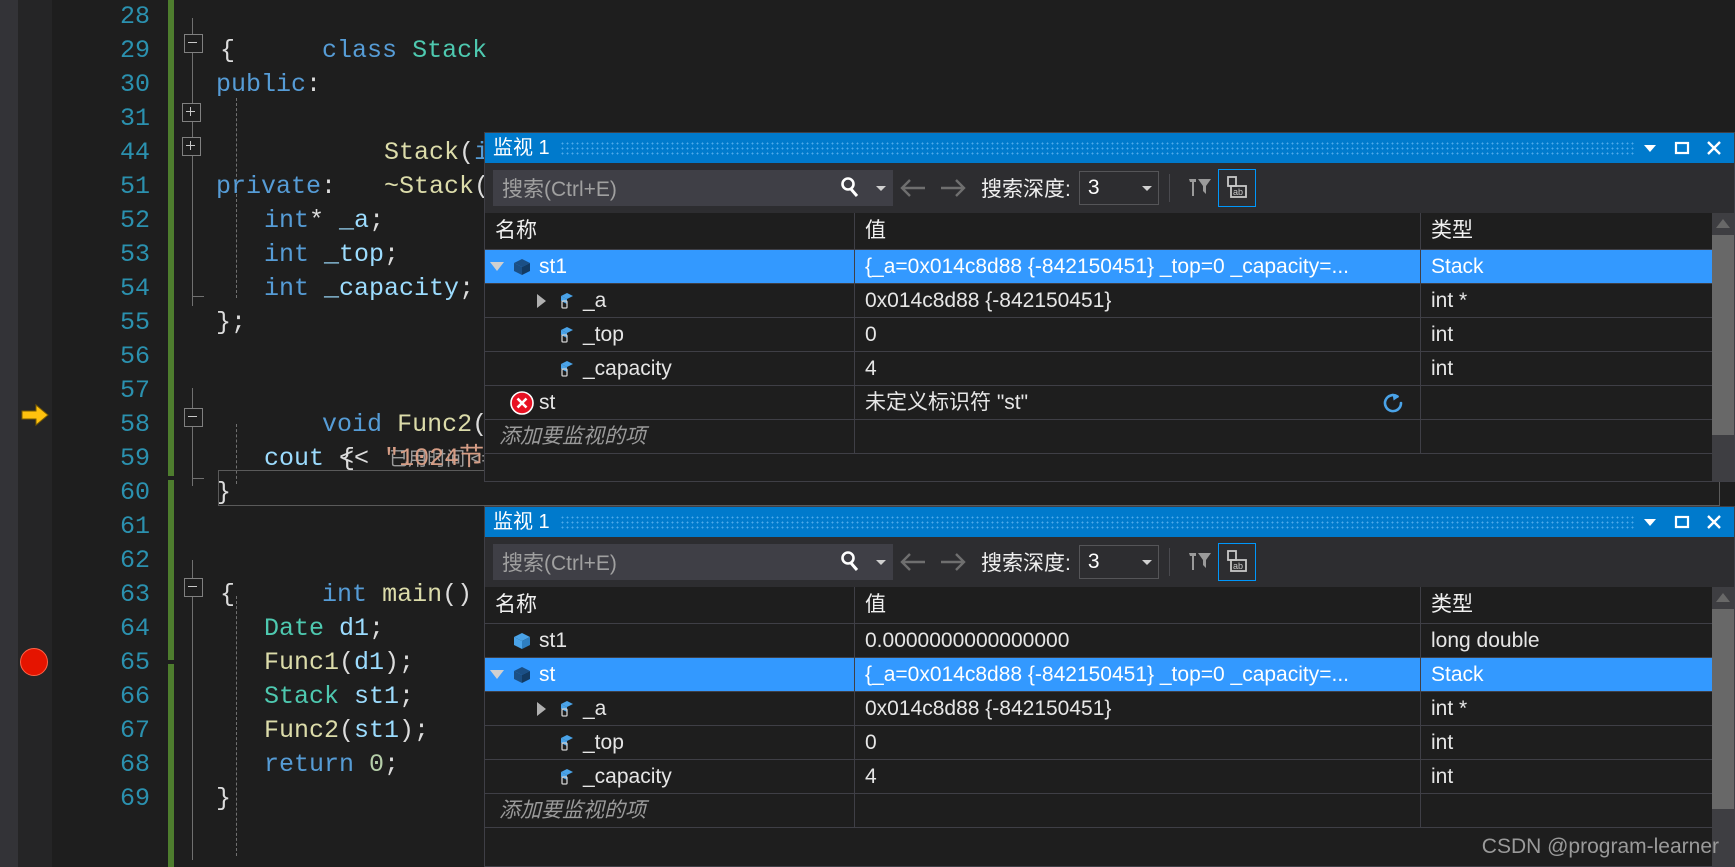 The image size is (1735, 867). What do you see at coordinates (369, 289) in the screenshot?
I see `code-line: int _capacity;` at bounding box center [369, 289].